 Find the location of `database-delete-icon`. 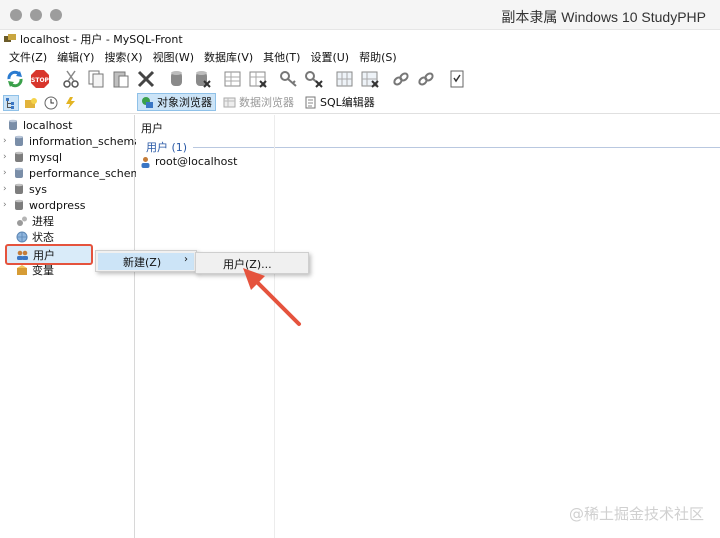

database-delete-icon is located at coordinates (203, 79).